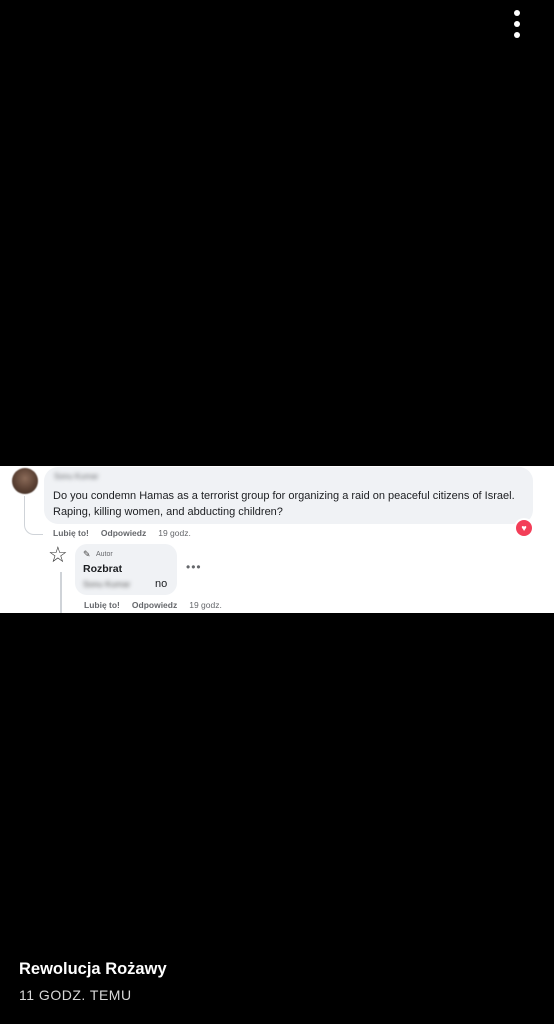 The image size is (554, 1024). I want to click on reply-text: no, so click(161, 584).